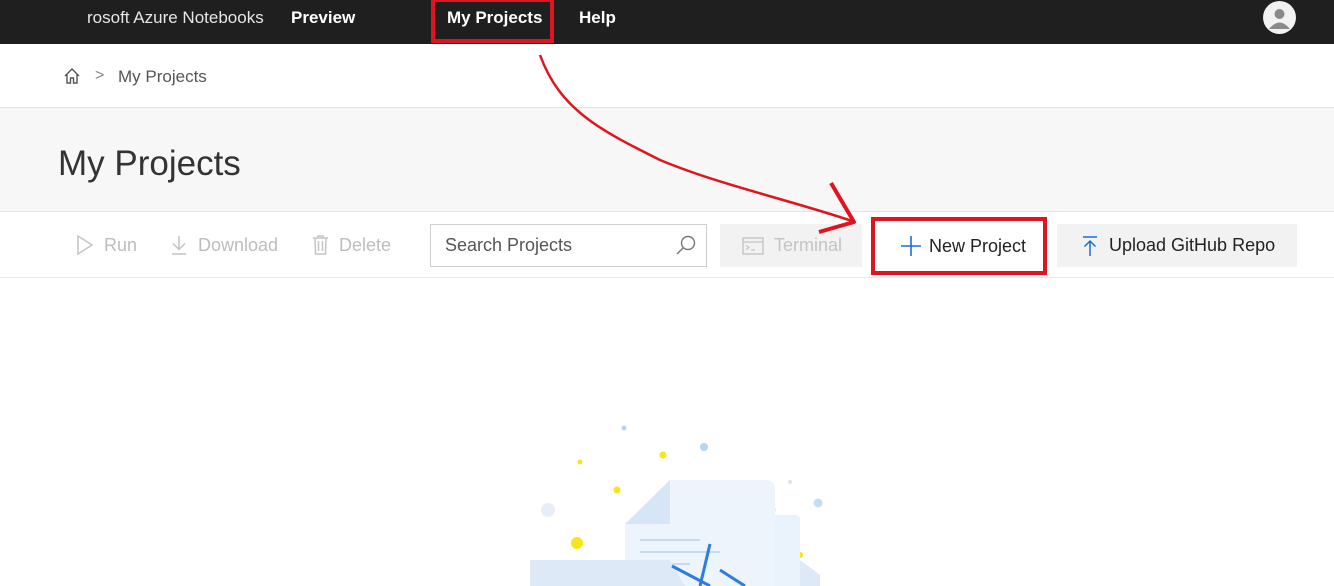 Image resolution: width=1334 pixels, height=586 pixels. What do you see at coordinates (320, 245) in the screenshot?
I see `trash-icon` at bounding box center [320, 245].